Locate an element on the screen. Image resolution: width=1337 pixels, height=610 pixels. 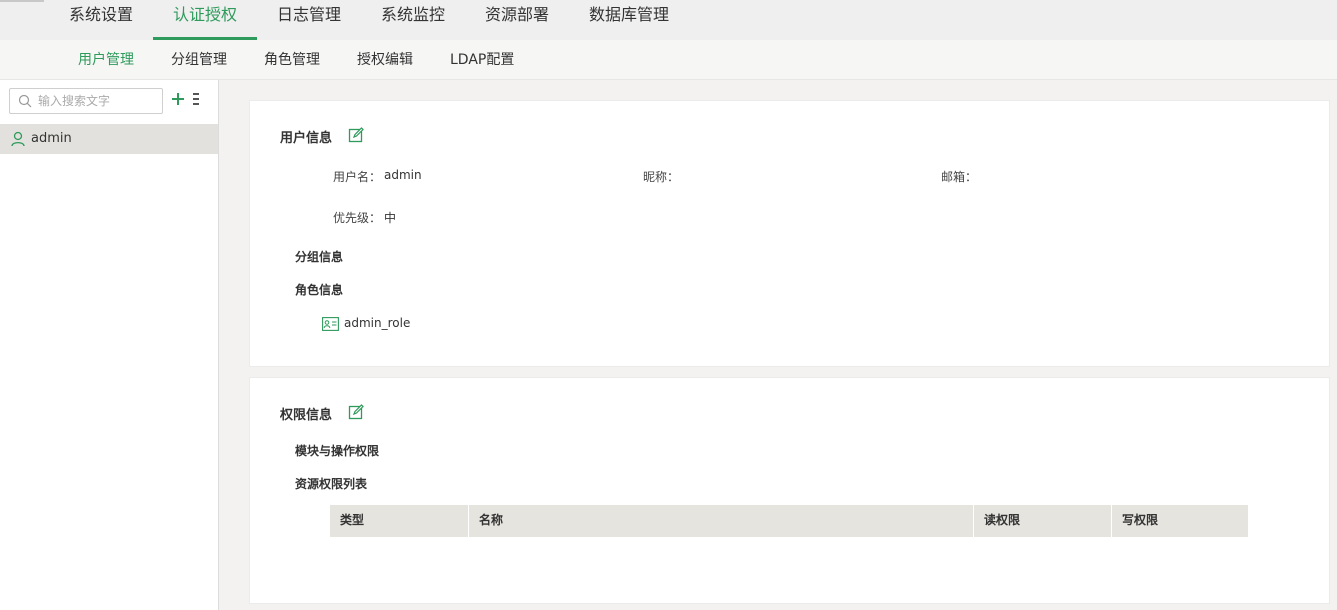
user-info-title: 用户信息 is located at coordinates (306, 138).